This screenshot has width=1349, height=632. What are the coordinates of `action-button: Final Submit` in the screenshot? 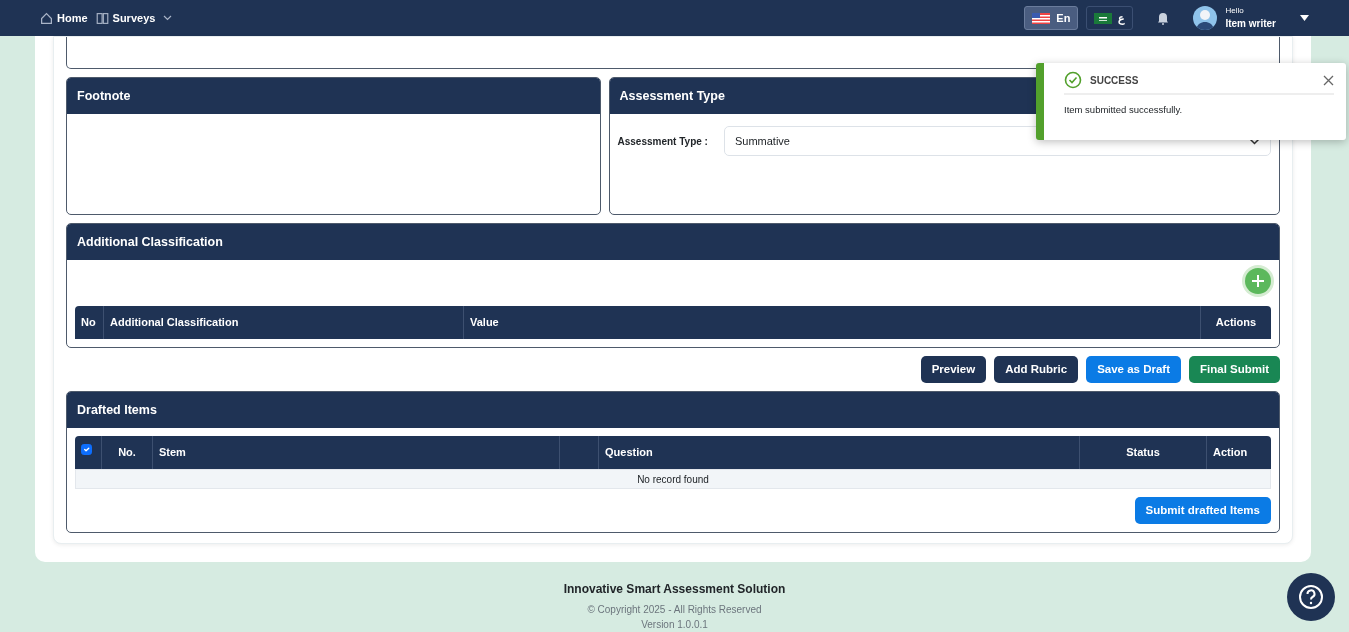 It's located at (1234, 369).